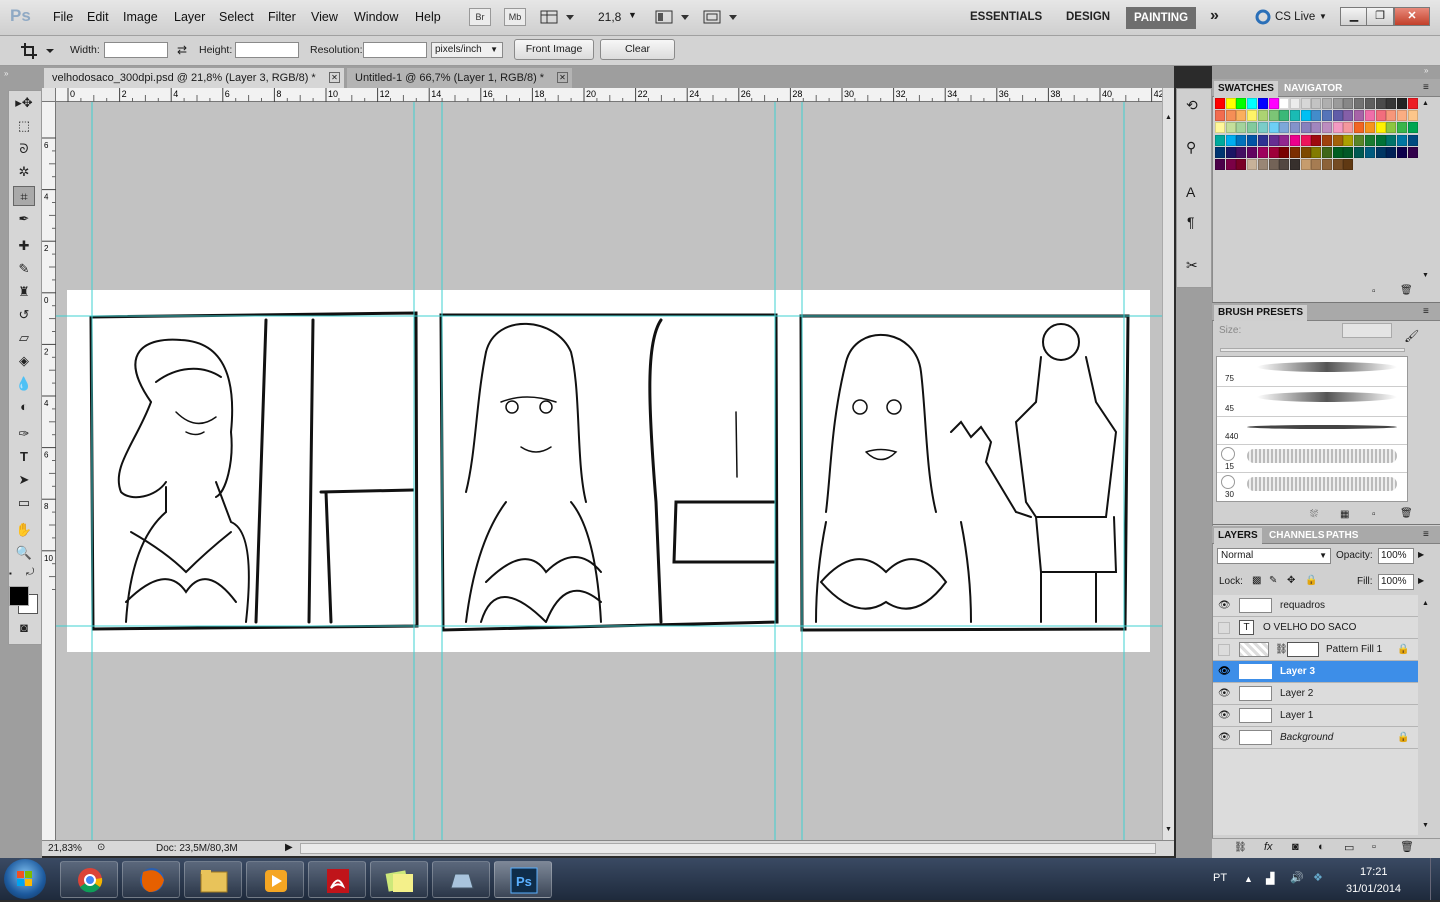  I want to click on crop-tool-icon: ⌗, so click(24, 196).